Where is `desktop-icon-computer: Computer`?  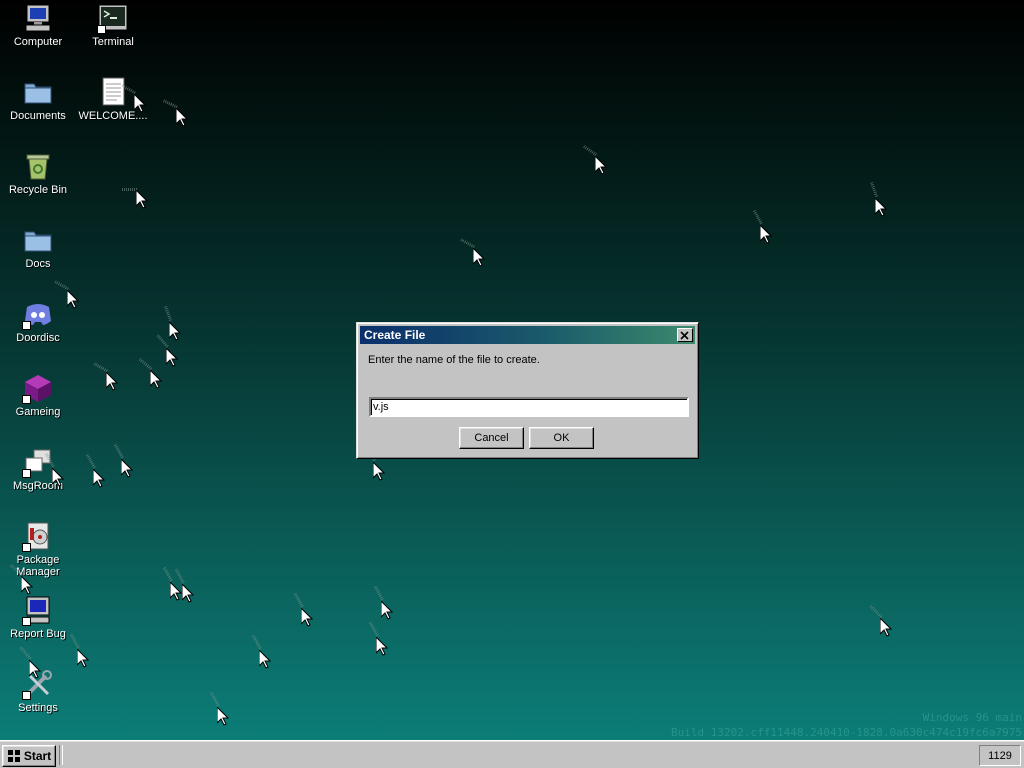
desktop-icon-computer: Computer is located at coordinates (38, 25).